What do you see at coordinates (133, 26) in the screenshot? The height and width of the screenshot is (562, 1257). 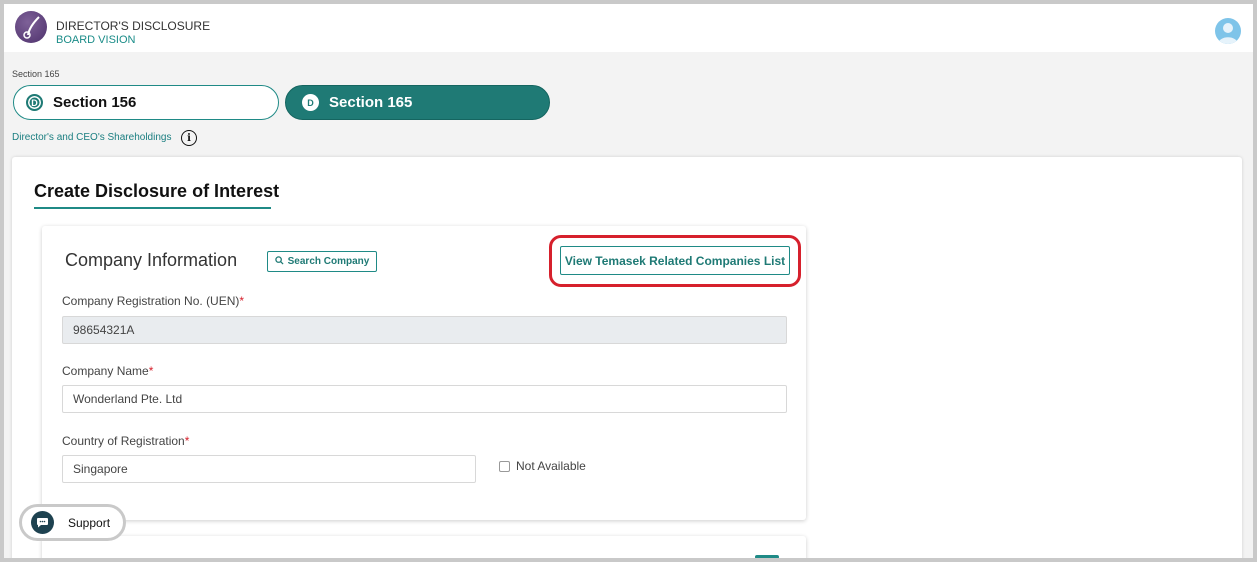 I see `app-title: DIRECTOR'S DISCLOSURE` at bounding box center [133, 26].